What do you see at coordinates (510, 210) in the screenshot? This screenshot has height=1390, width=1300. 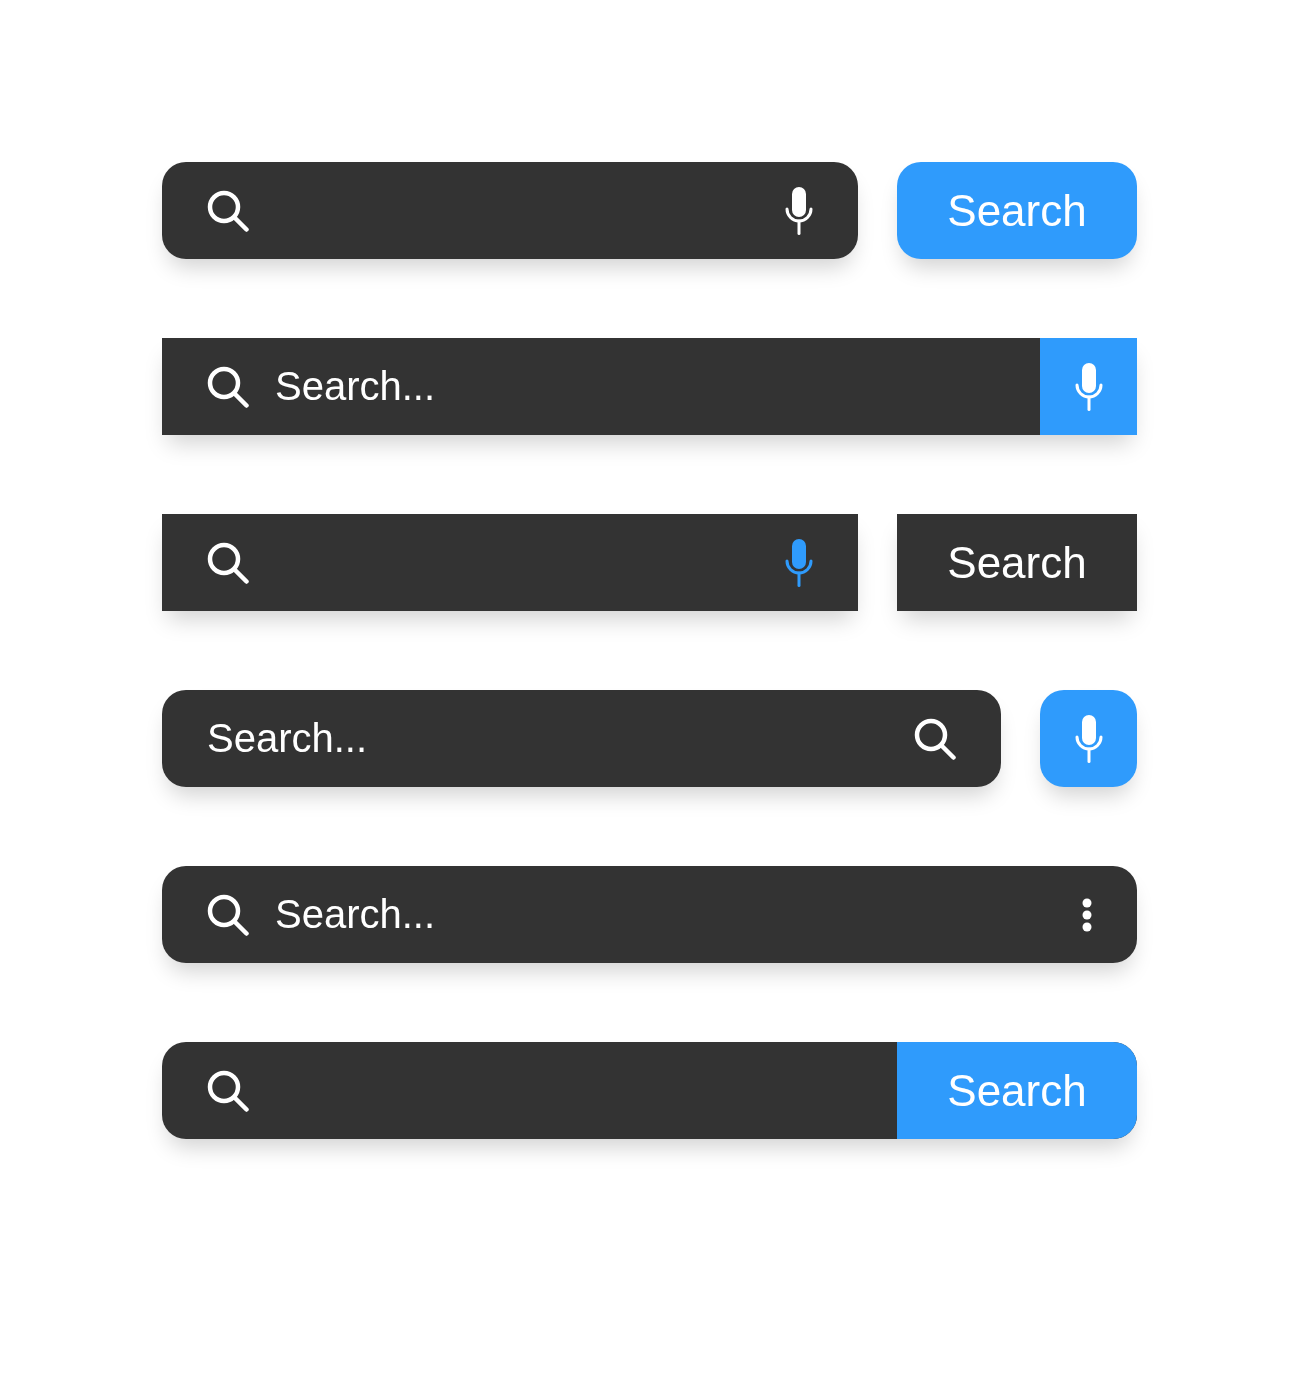 I see `search-bar` at bounding box center [510, 210].